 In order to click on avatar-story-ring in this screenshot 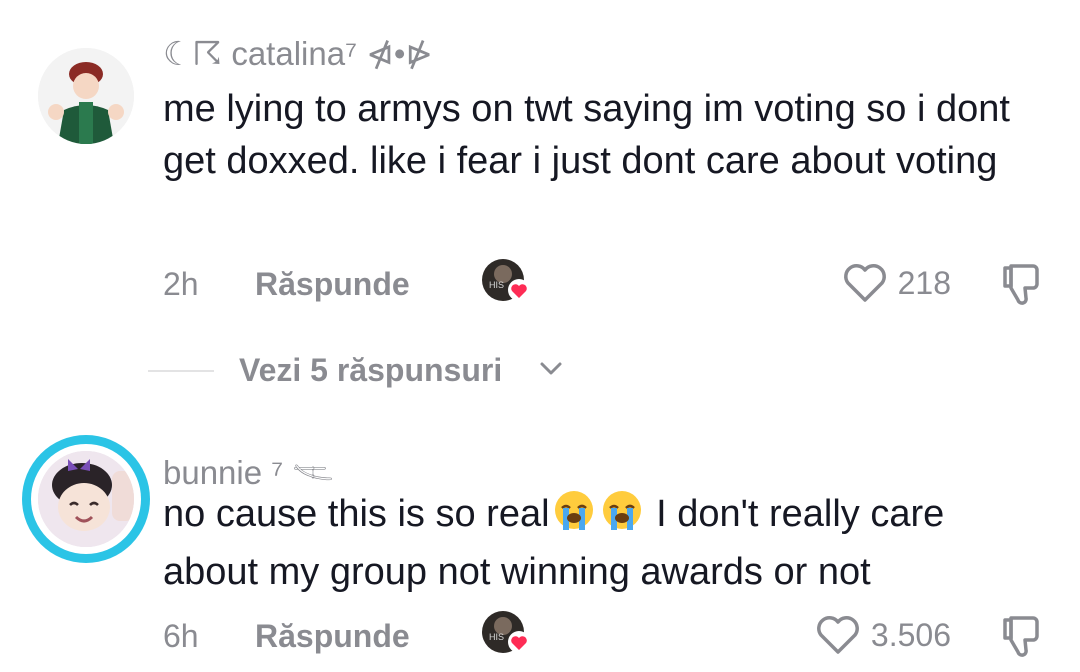, I will do `click(86, 499)`.